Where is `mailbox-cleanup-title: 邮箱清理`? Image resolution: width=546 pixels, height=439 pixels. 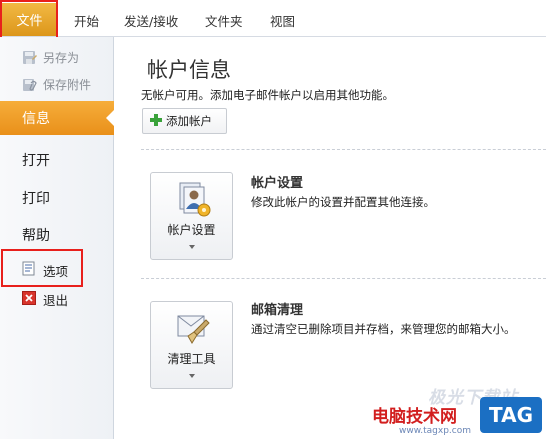
mailbox-cleanup-title: 邮箱清理 is located at coordinates (277, 310).